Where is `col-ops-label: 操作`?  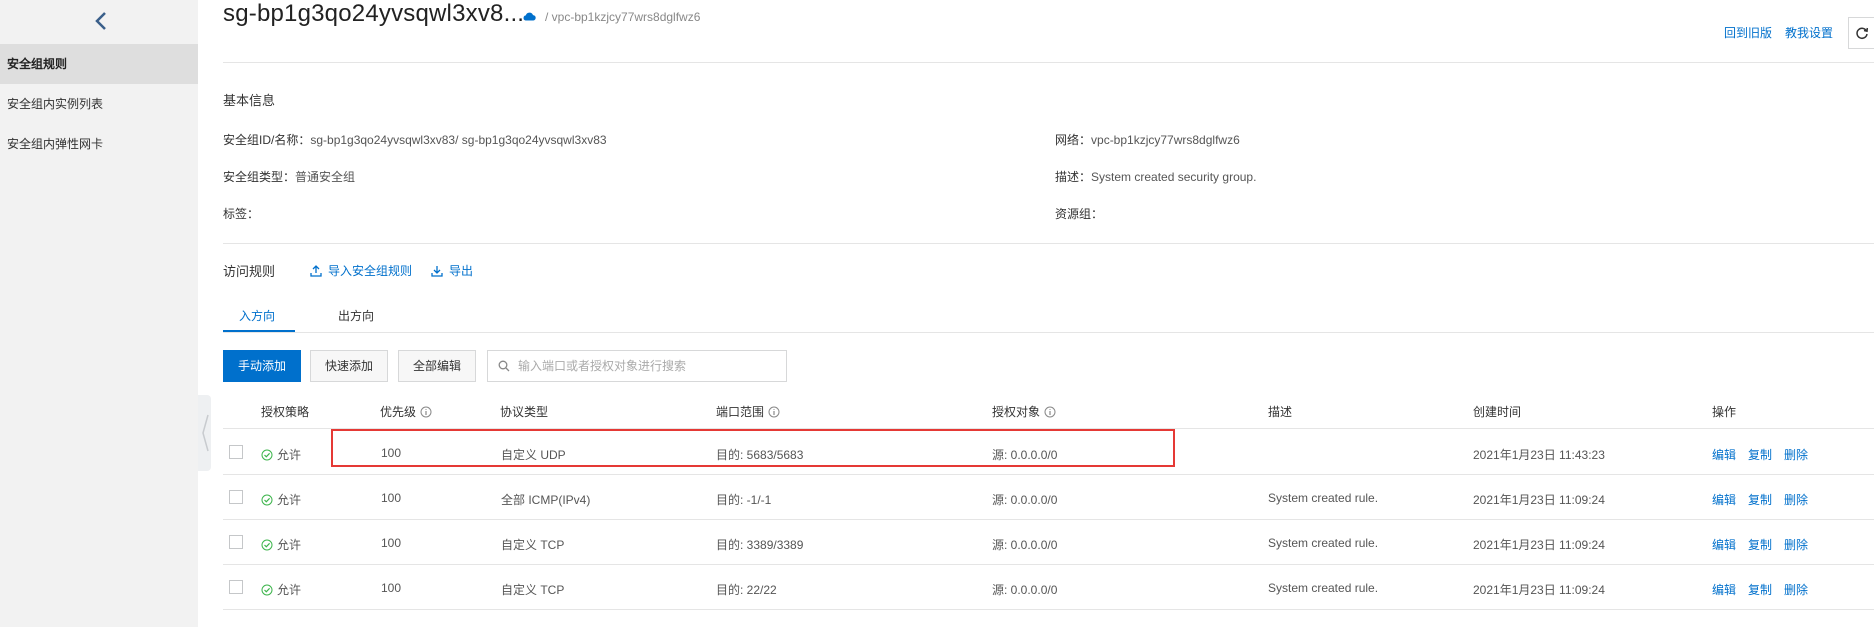
col-ops-label: 操作 is located at coordinates (1724, 412).